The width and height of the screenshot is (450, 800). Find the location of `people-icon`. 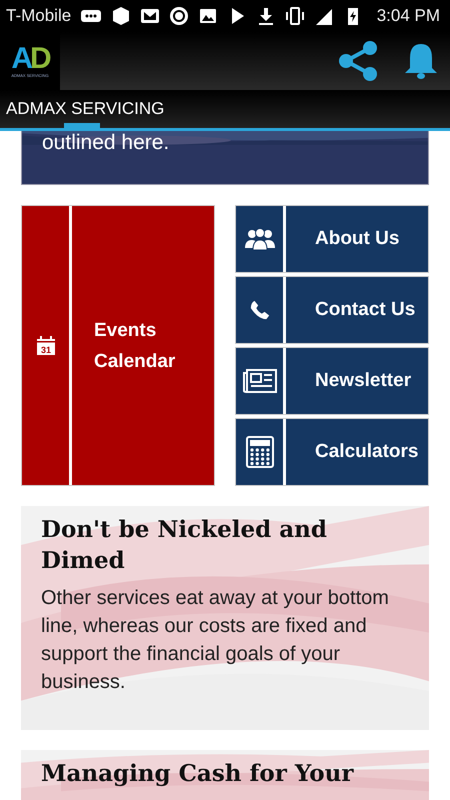

people-icon is located at coordinates (259, 239).